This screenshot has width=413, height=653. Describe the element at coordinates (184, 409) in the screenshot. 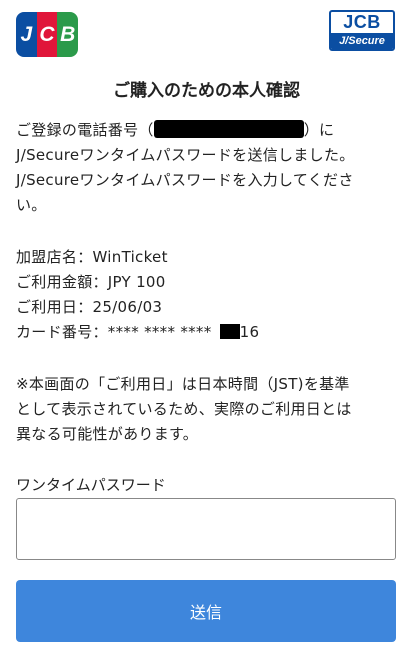

I see `notice-line-2: として表示されているため、実際のご利用日とは` at that location.